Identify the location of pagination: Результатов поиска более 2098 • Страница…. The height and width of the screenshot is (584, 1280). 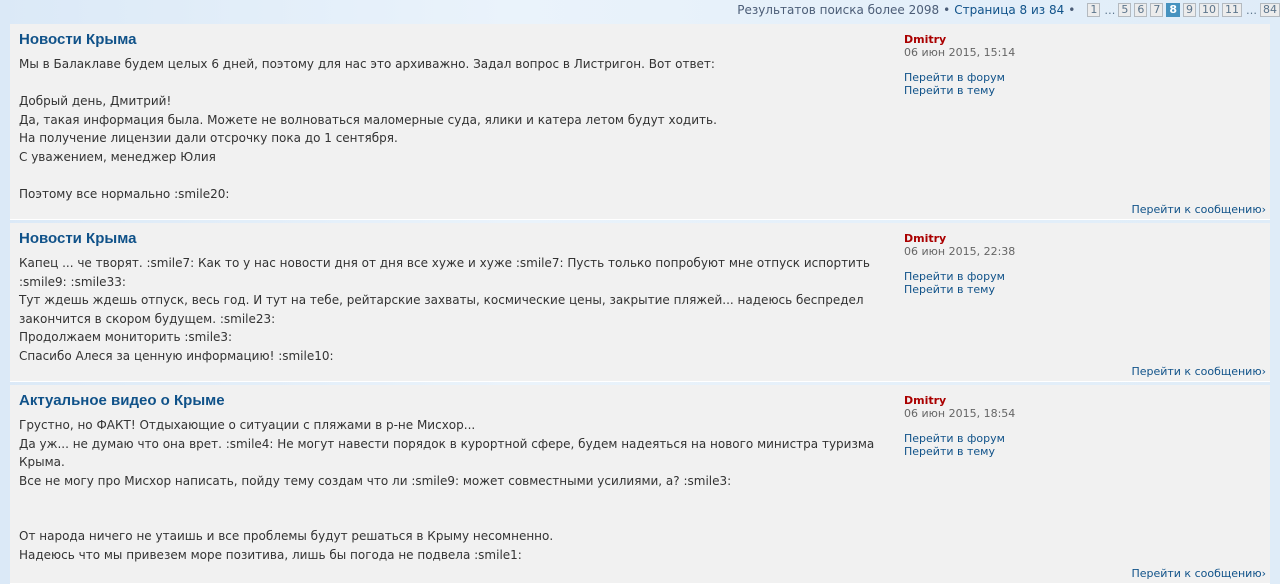
(780, 10).